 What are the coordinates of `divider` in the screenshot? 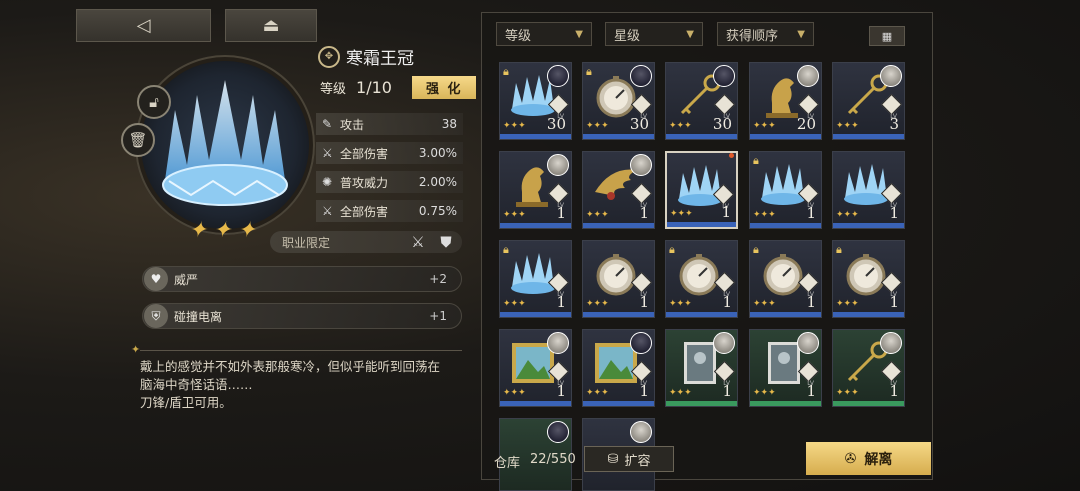 It's located at (301, 350).